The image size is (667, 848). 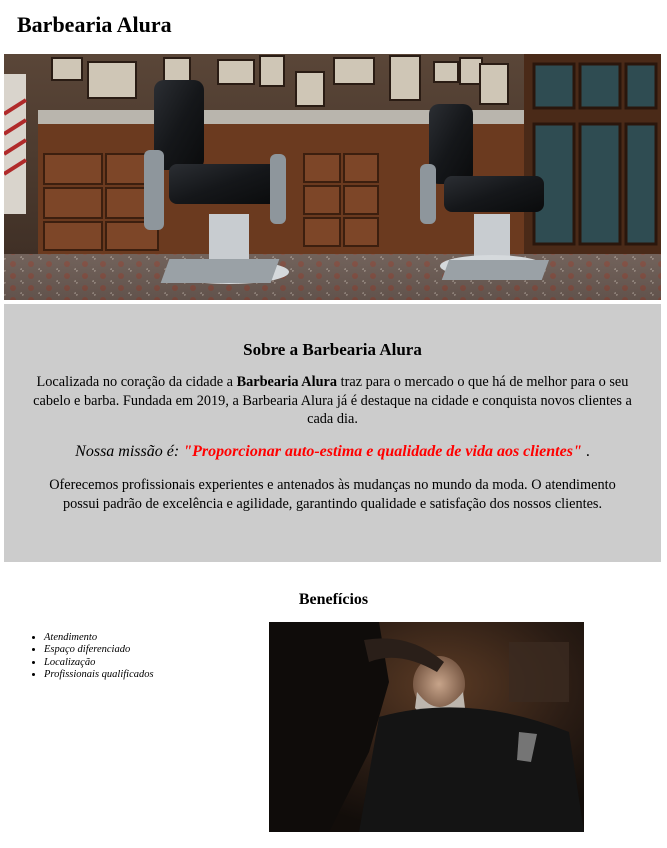 What do you see at coordinates (99, 650) in the screenshot?
I see `benefit-item: Espaço diferenciado` at bounding box center [99, 650].